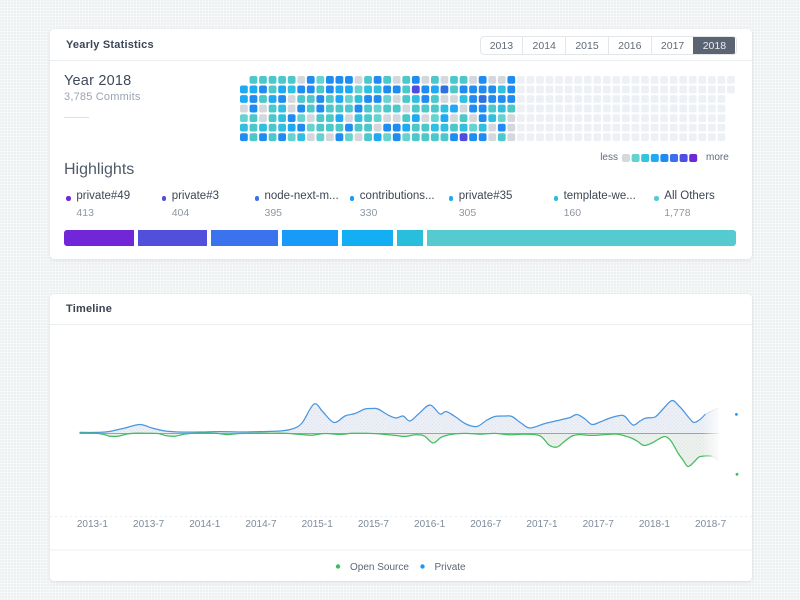  What do you see at coordinates (542, 524) in the screenshot?
I see `svg-text: 2017-1` at bounding box center [542, 524].